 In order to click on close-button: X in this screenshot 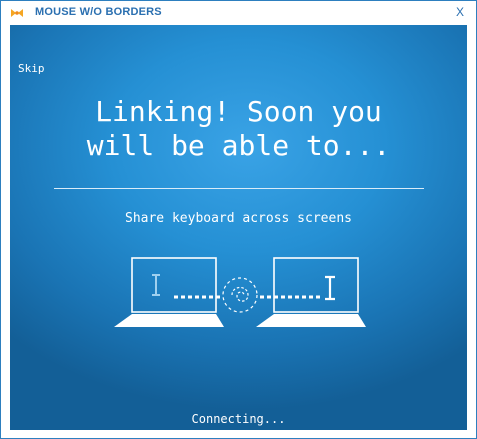, I will do `click(460, 12)`.